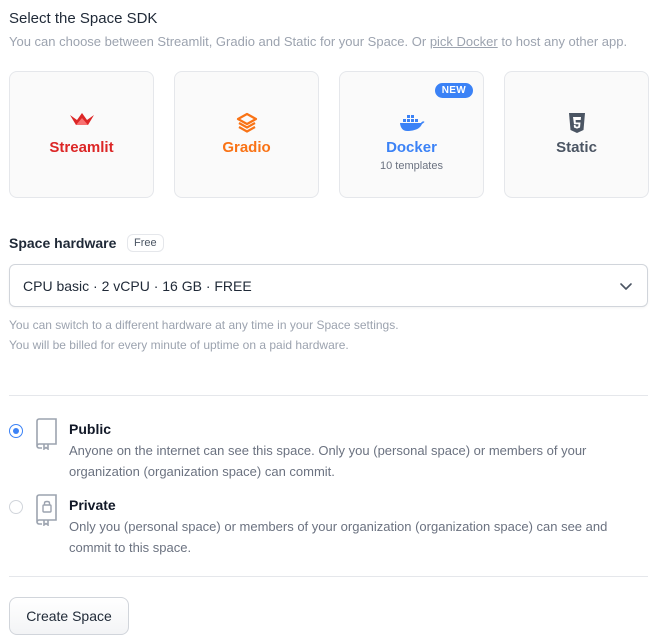 The width and height of the screenshot is (670, 642). I want to click on sdk-option-gradio: Gradio, so click(246, 134).